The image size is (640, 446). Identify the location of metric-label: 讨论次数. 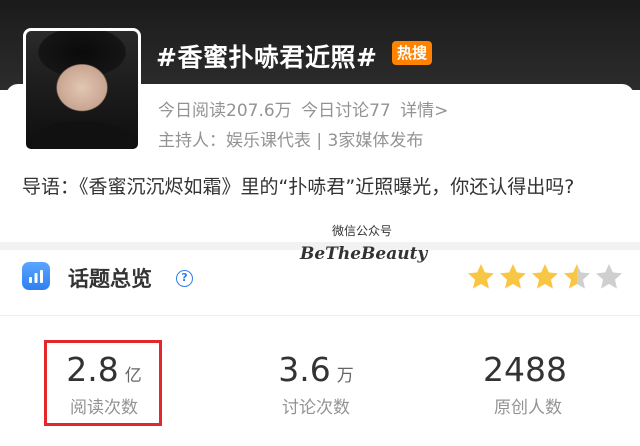
(316, 408).